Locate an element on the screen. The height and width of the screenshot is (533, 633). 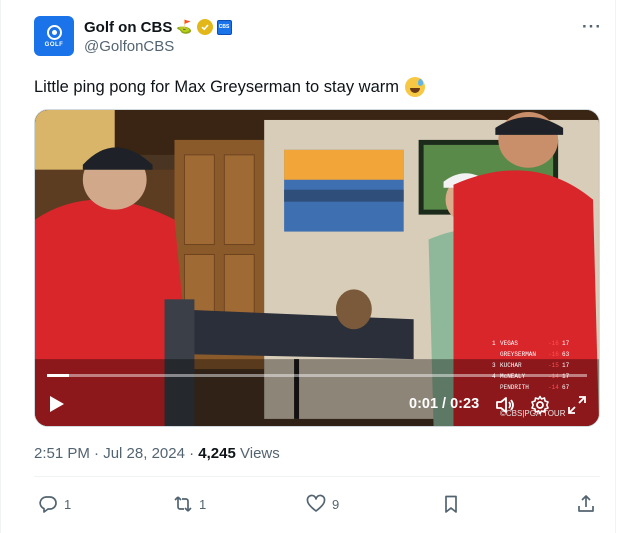
leaderboard-row: 1 VEGAS -16 17 is located at coordinates (545, 343).